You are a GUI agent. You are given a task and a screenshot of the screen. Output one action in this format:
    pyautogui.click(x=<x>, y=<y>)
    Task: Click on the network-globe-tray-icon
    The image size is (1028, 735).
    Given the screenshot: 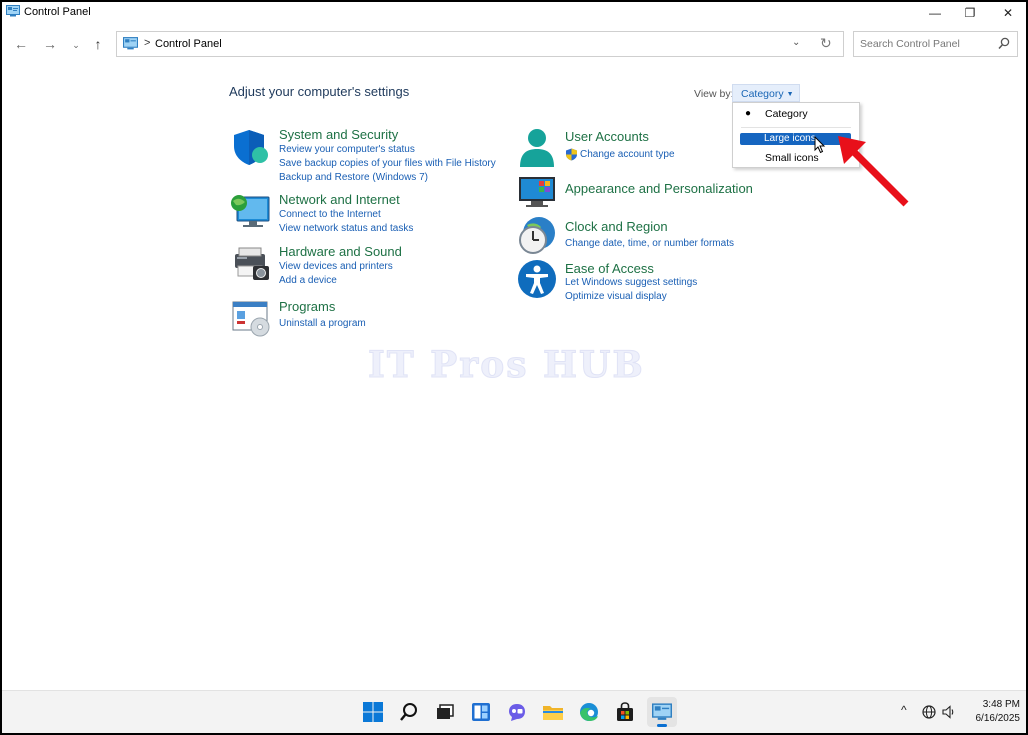 What is the action you would take?
    pyautogui.click(x=929, y=712)
    